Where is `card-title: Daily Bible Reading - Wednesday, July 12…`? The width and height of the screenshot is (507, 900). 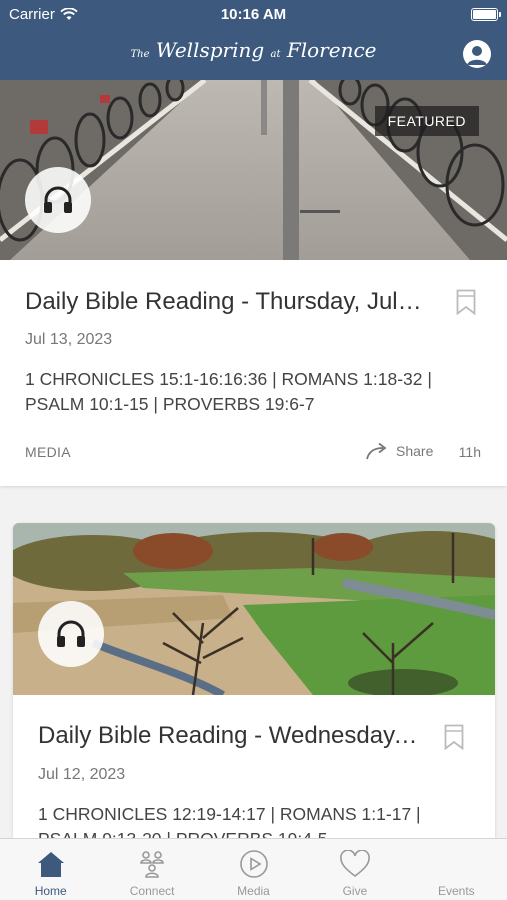 card-title: Daily Bible Reading - Wednesday, July 12… is located at coordinates (228, 736).